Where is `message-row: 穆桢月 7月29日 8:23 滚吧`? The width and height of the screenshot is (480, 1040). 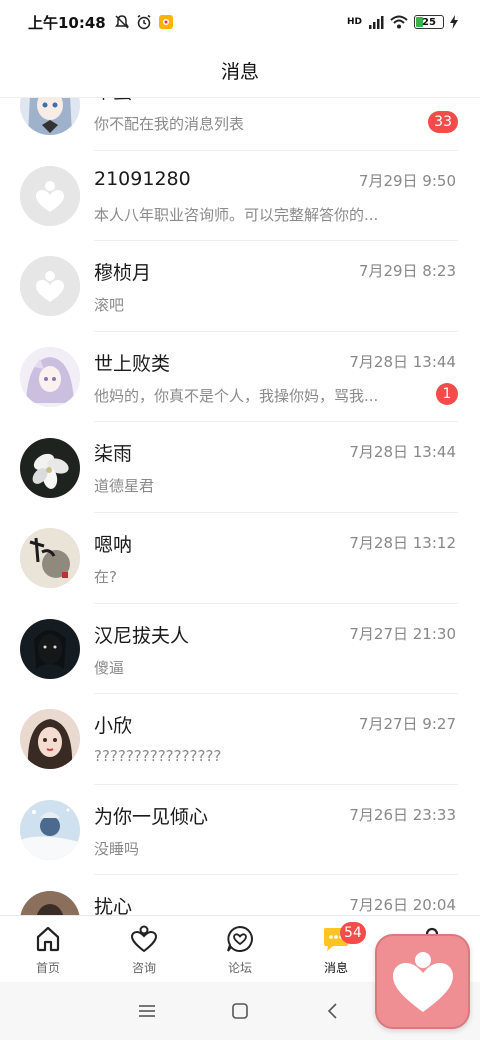 message-row: 穆桢月 7月29日 8:23 滚吧 is located at coordinates (240, 286).